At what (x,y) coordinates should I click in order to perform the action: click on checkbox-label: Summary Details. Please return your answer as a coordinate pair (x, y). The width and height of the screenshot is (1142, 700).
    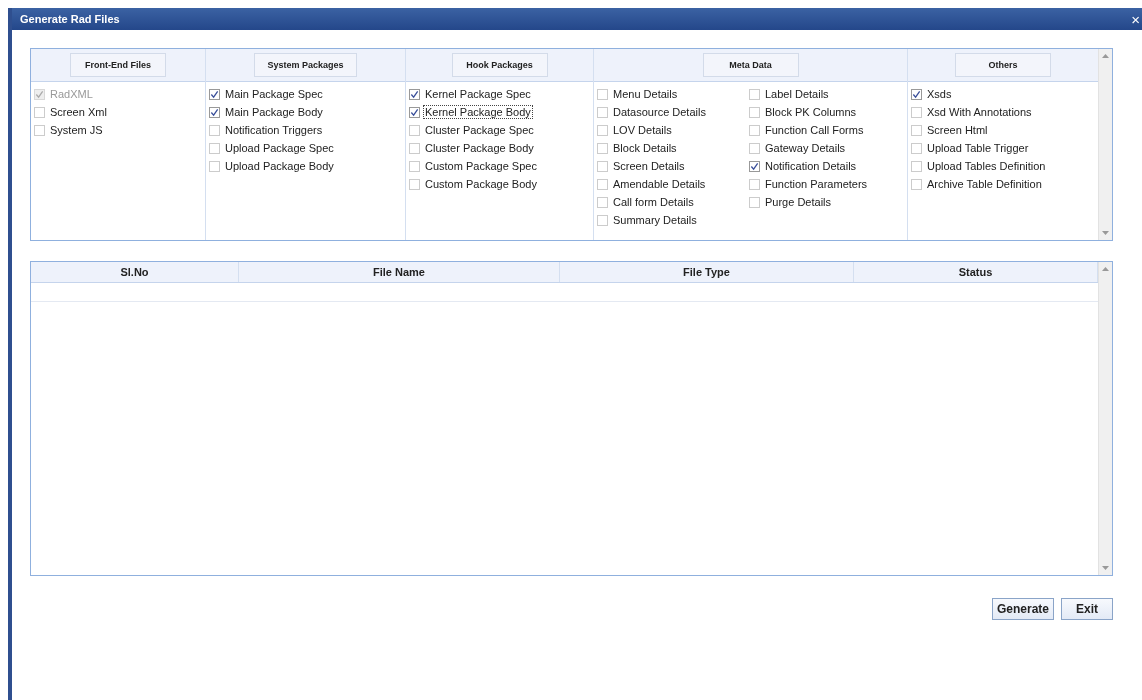
    Looking at the image, I should click on (655, 220).